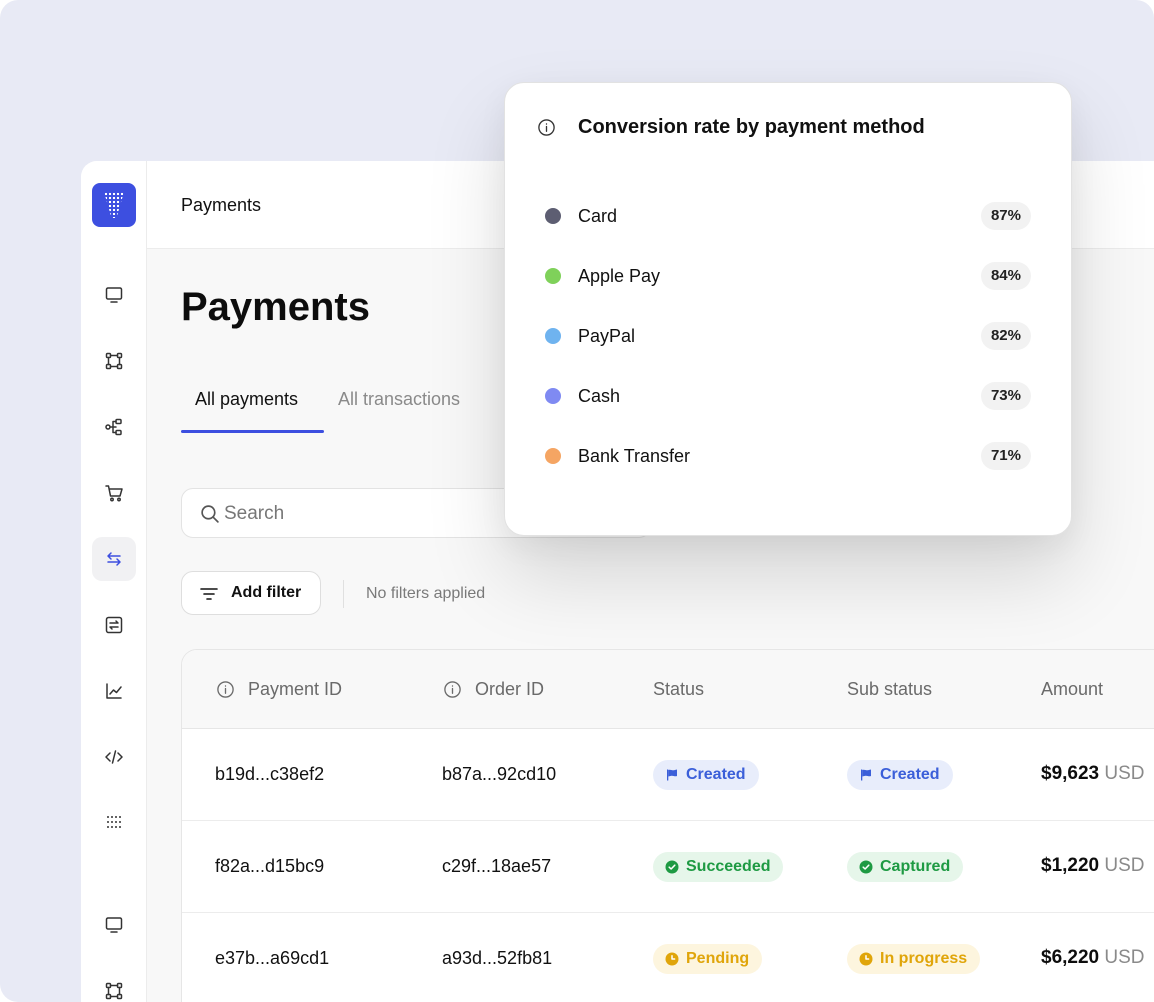  I want to click on method-percent-badge: 87%, so click(1005, 216).